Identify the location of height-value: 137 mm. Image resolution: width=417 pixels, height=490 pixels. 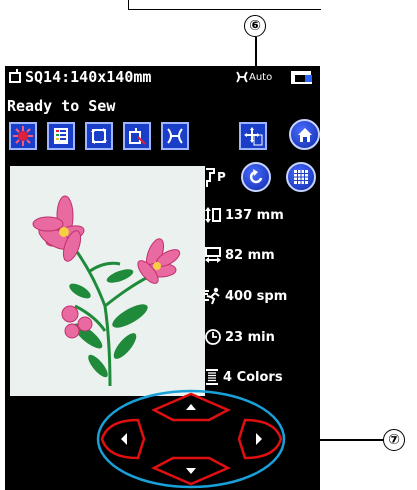
(254, 215).